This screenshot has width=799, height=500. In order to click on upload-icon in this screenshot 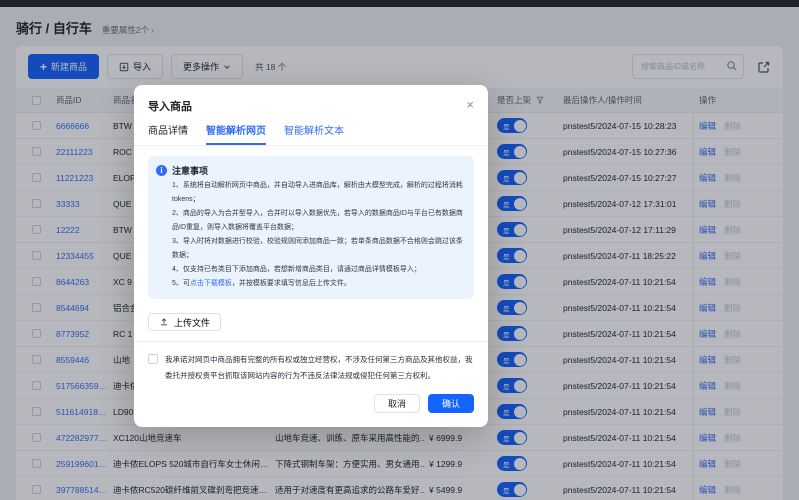, I will do `click(164, 322)`.